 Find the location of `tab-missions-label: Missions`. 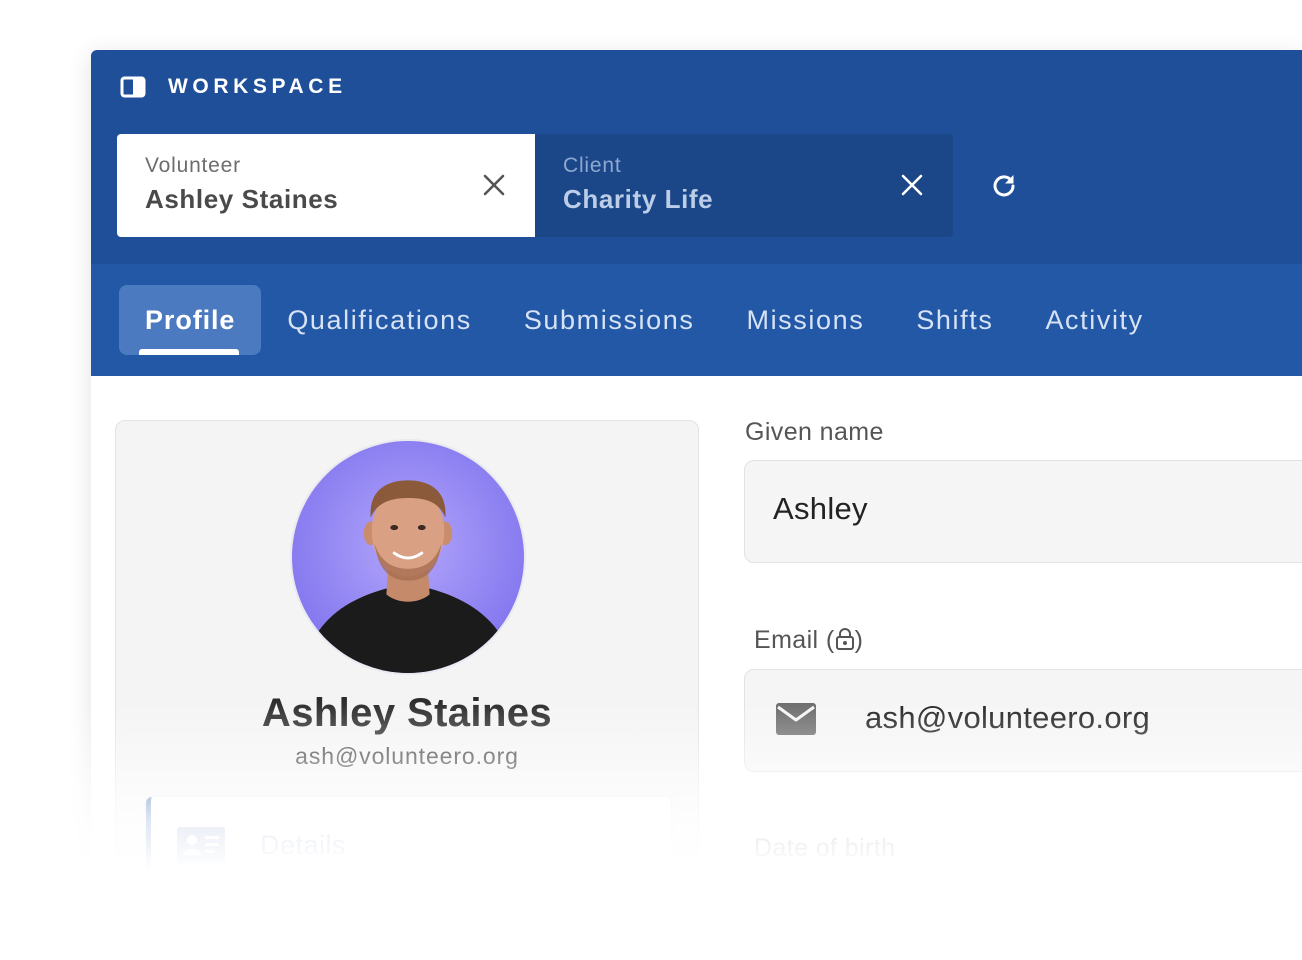

tab-missions-label: Missions is located at coordinates (805, 319).